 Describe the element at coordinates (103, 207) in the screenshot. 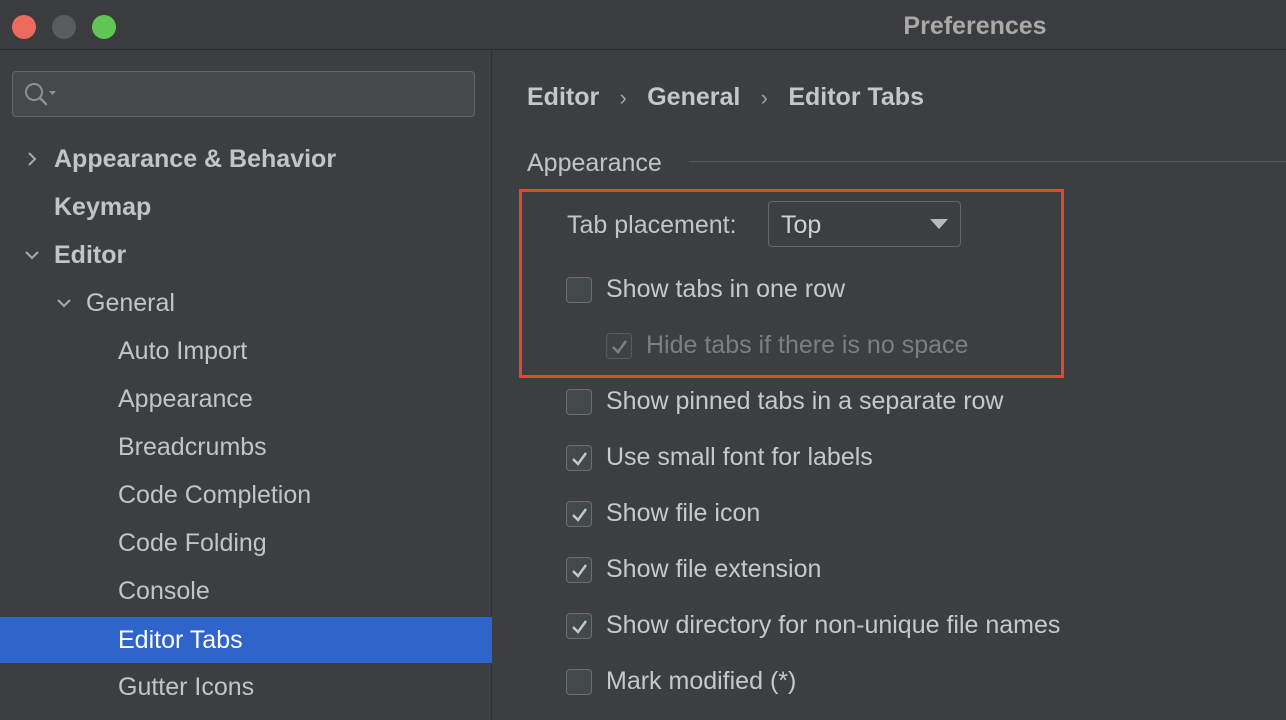

I see `sidebar-item-label: Keymap` at that location.